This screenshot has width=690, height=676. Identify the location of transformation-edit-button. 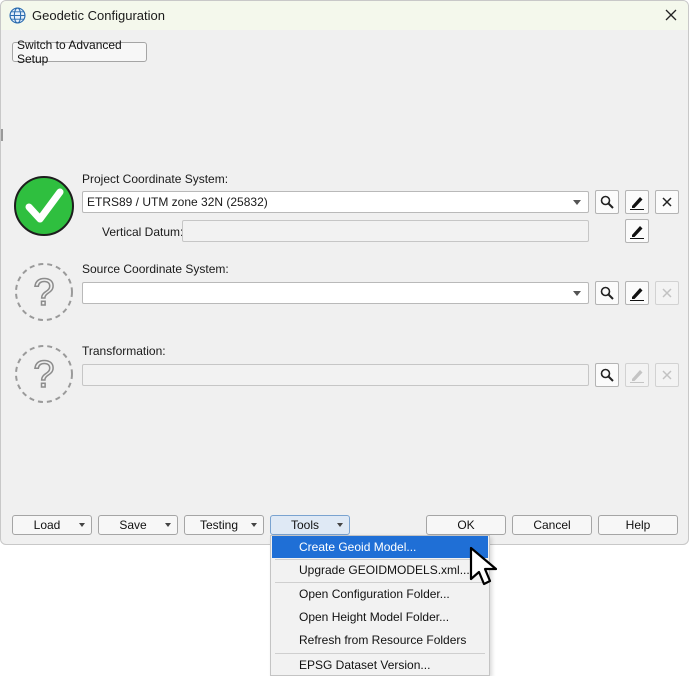
(637, 375).